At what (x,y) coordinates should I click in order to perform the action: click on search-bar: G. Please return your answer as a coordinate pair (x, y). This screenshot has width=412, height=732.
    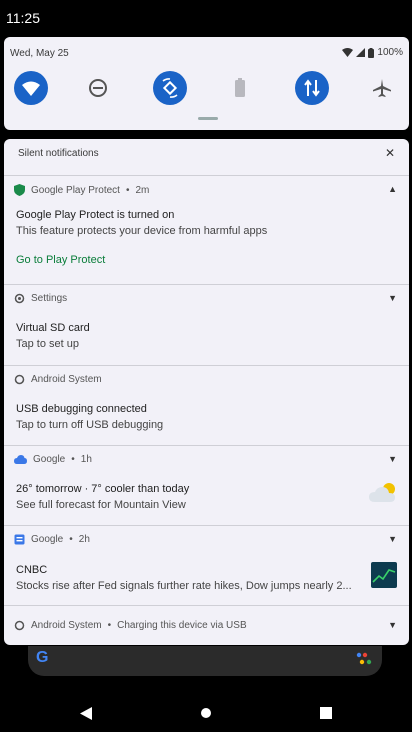
    Looking at the image, I should click on (205, 661).